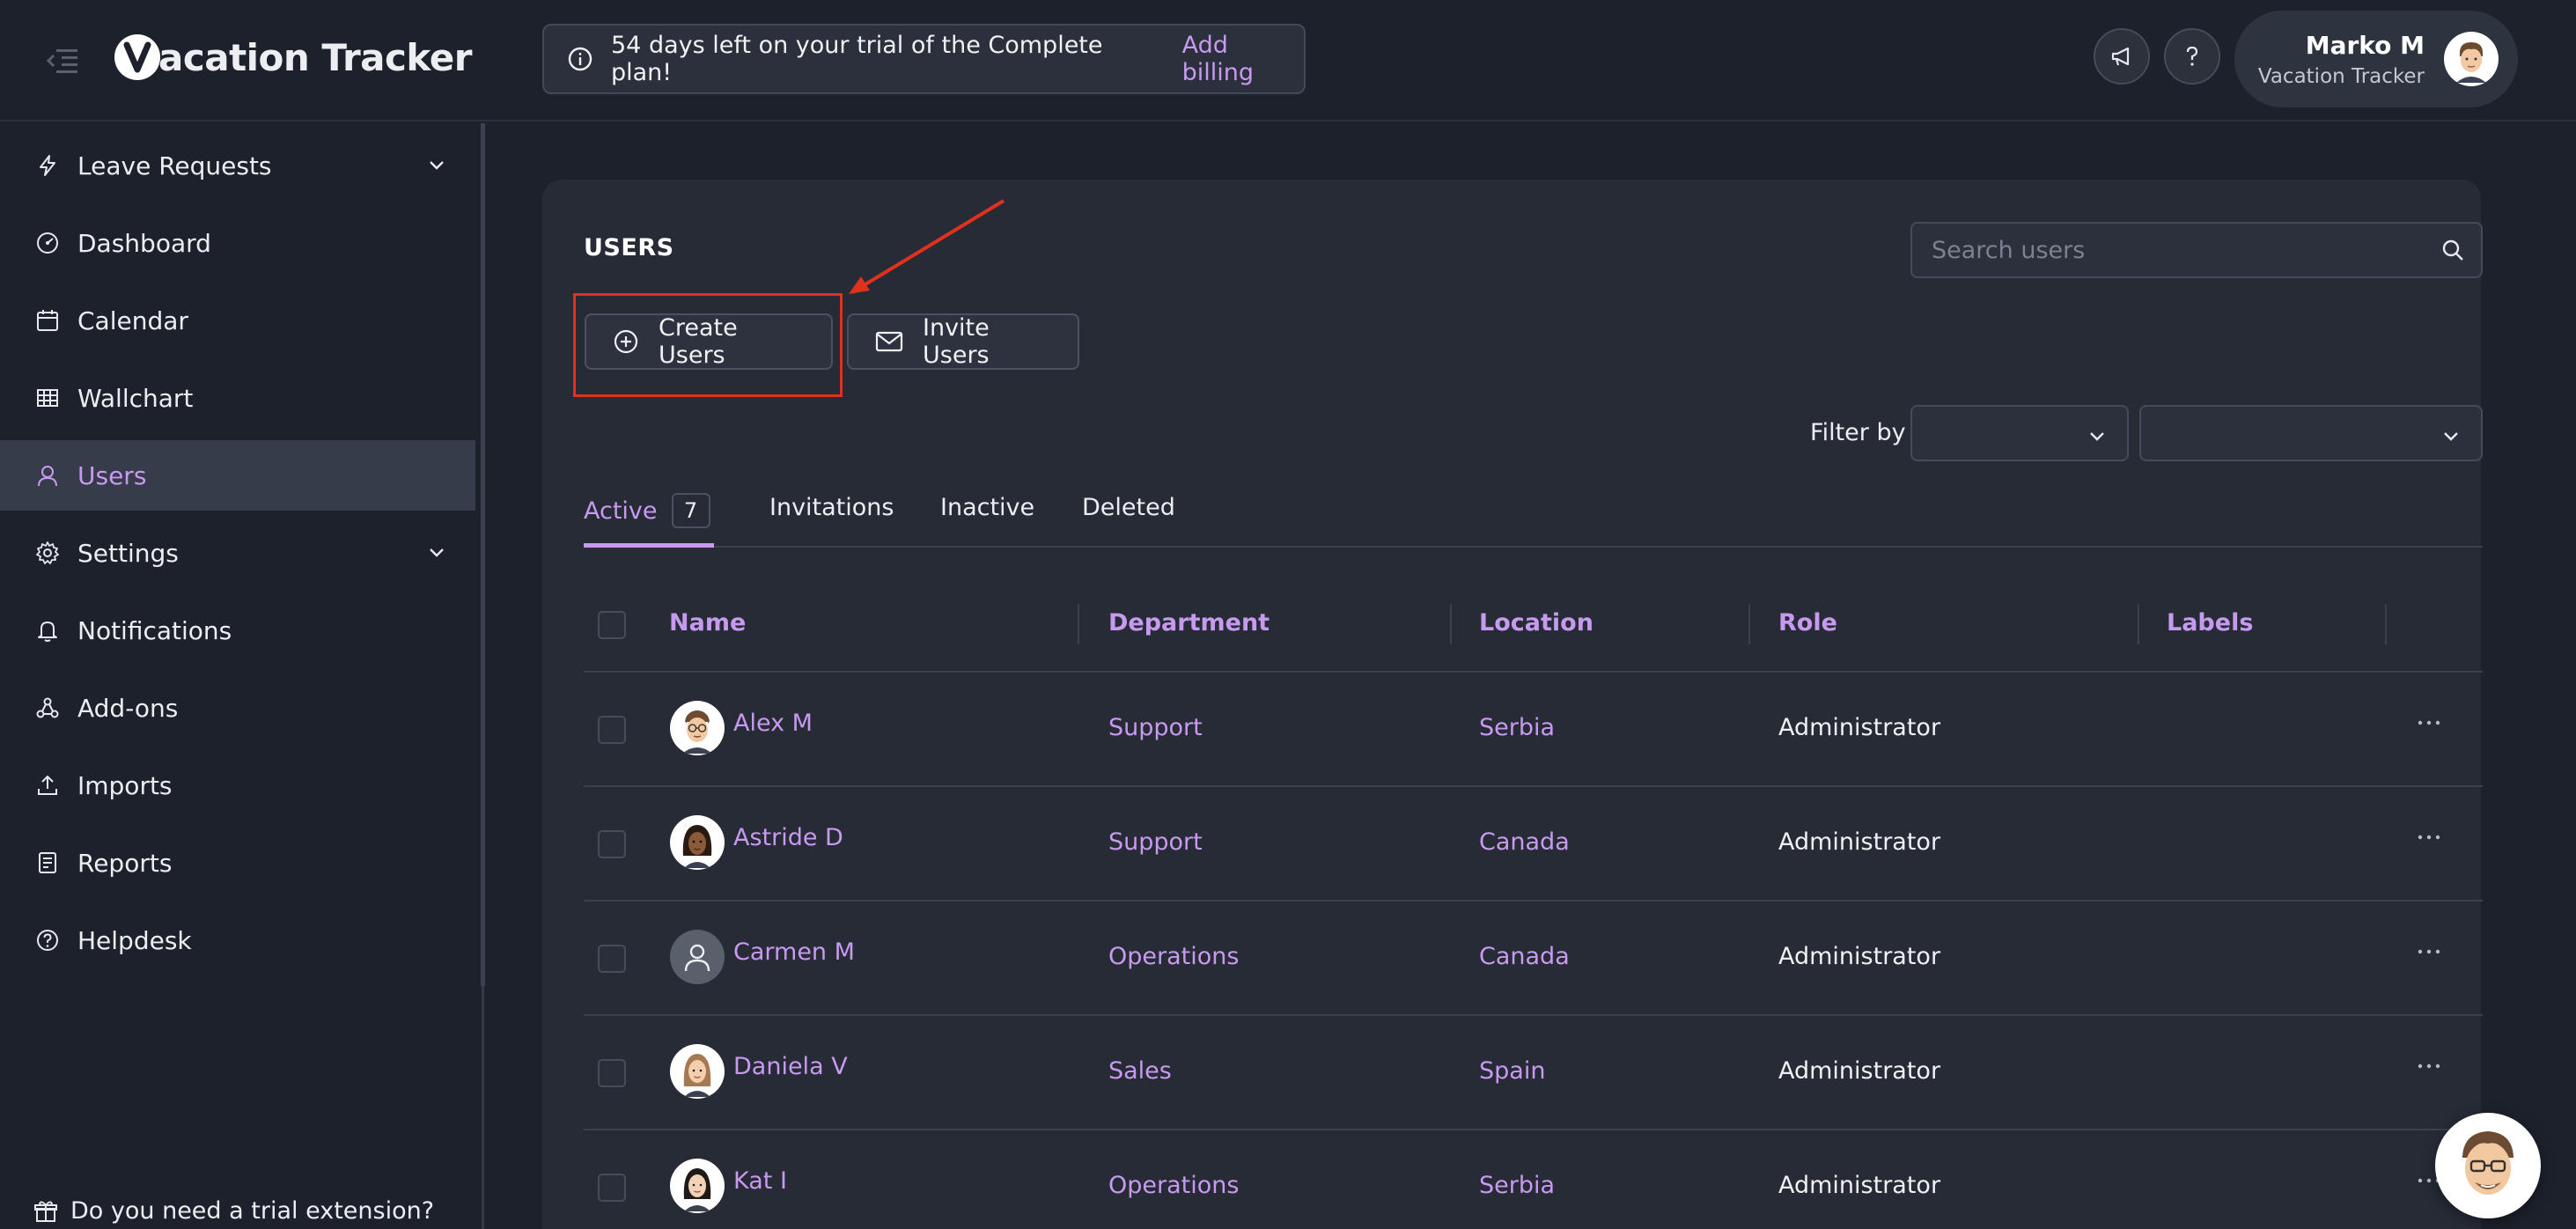 This screenshot has width=2576, height=1229. What do you see at coordinates (237, 630) in the screenshot?
I see `sidebar-item-notifications: Notifications` at bounding box center [237, 630].